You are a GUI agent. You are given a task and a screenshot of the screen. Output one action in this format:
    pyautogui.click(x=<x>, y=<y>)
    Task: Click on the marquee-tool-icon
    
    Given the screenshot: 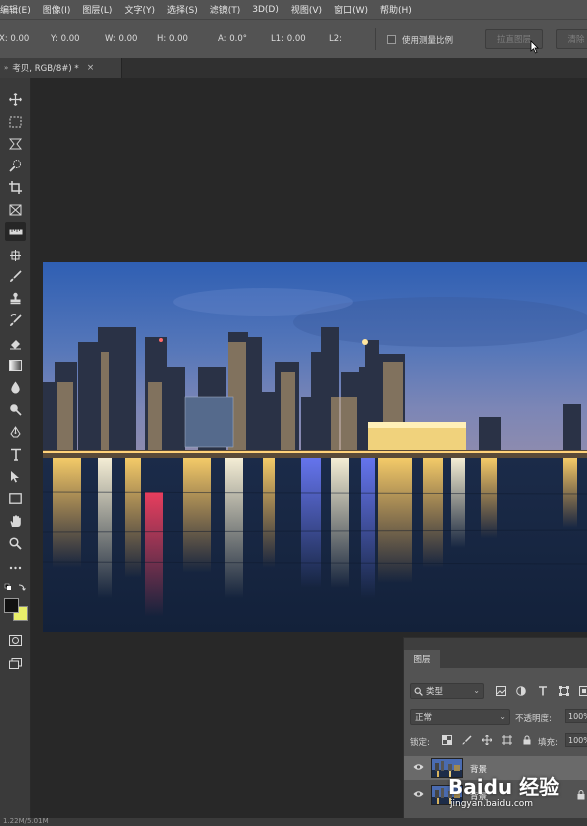 What is the action you would take?
    pyautogui.click(x=15, y=121)
    